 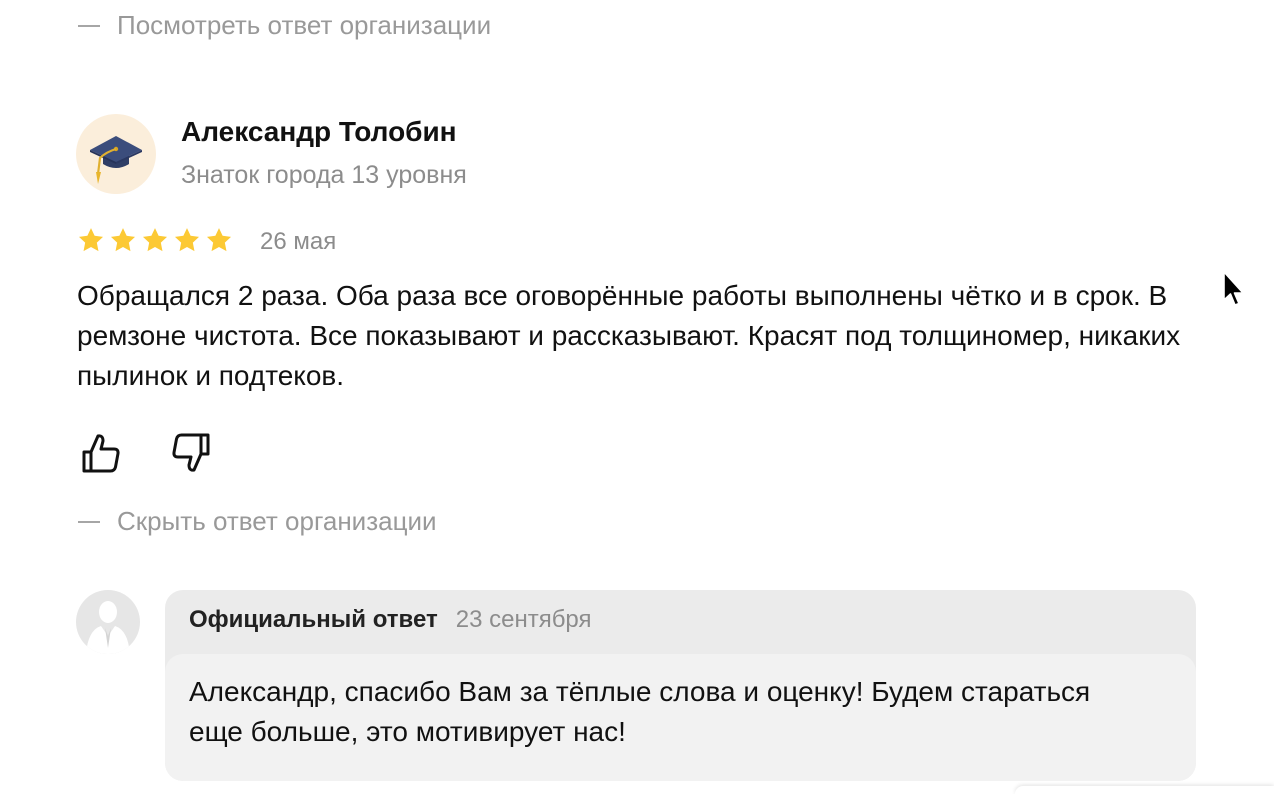 I want to click on show-org-answer-link: Посмотреть ответ организации, so click(x=284, y=25).